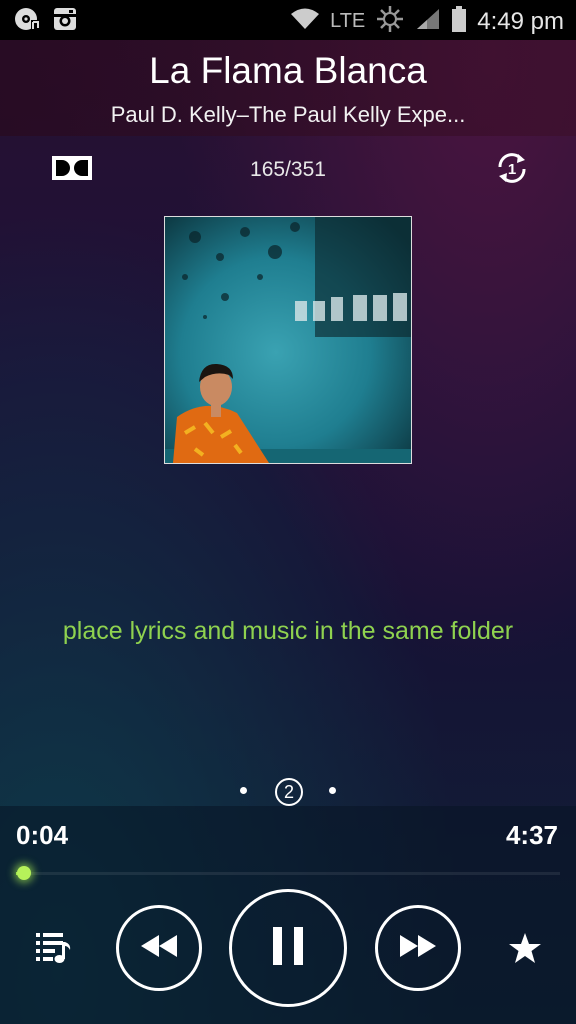  Describe the element at coordinates (65, 21) in the screenshot. I see `instagram-icon` at that location.